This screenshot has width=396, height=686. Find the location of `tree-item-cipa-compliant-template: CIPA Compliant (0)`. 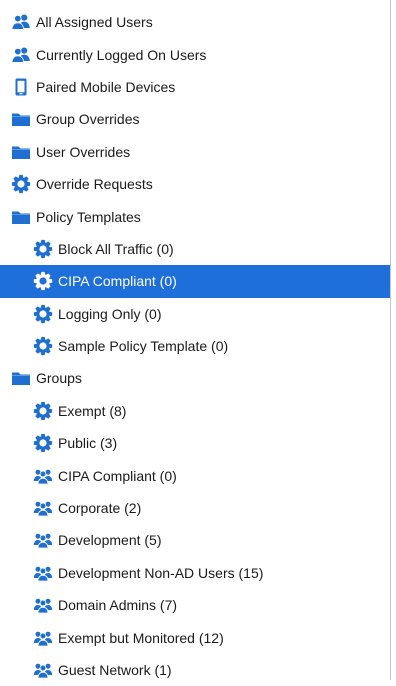

tree-item-cipa-compliant-template: CIPA Compliant (0) is located at coordinates (195, 281).